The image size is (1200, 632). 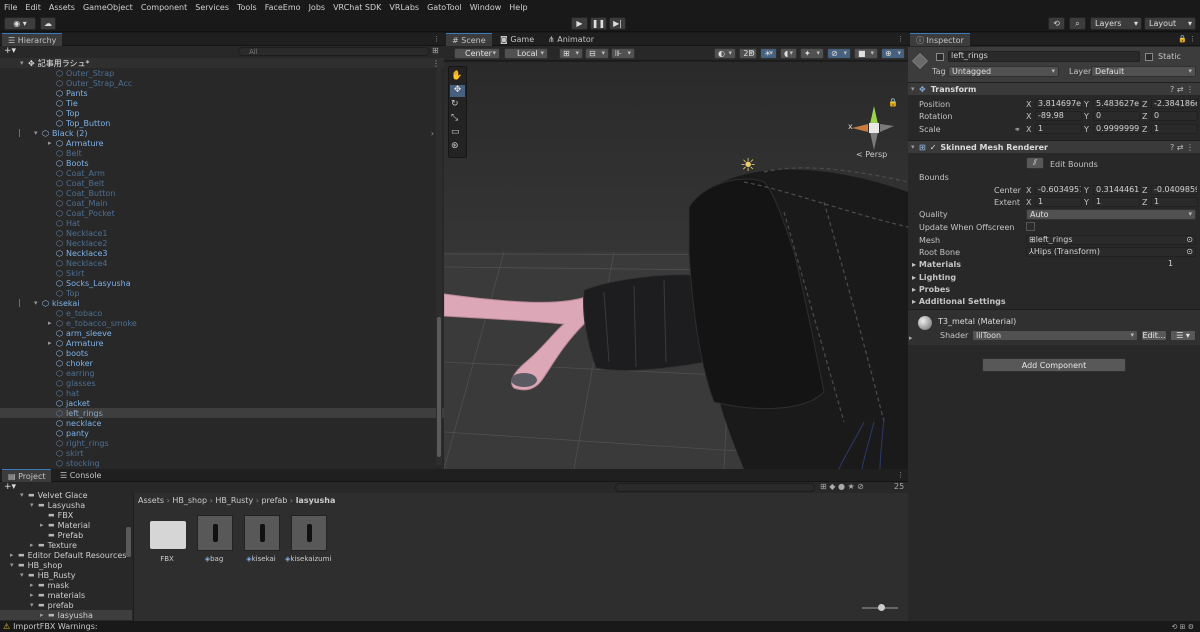 I want to click on play-button: ▶, so click(x=579, y=23).